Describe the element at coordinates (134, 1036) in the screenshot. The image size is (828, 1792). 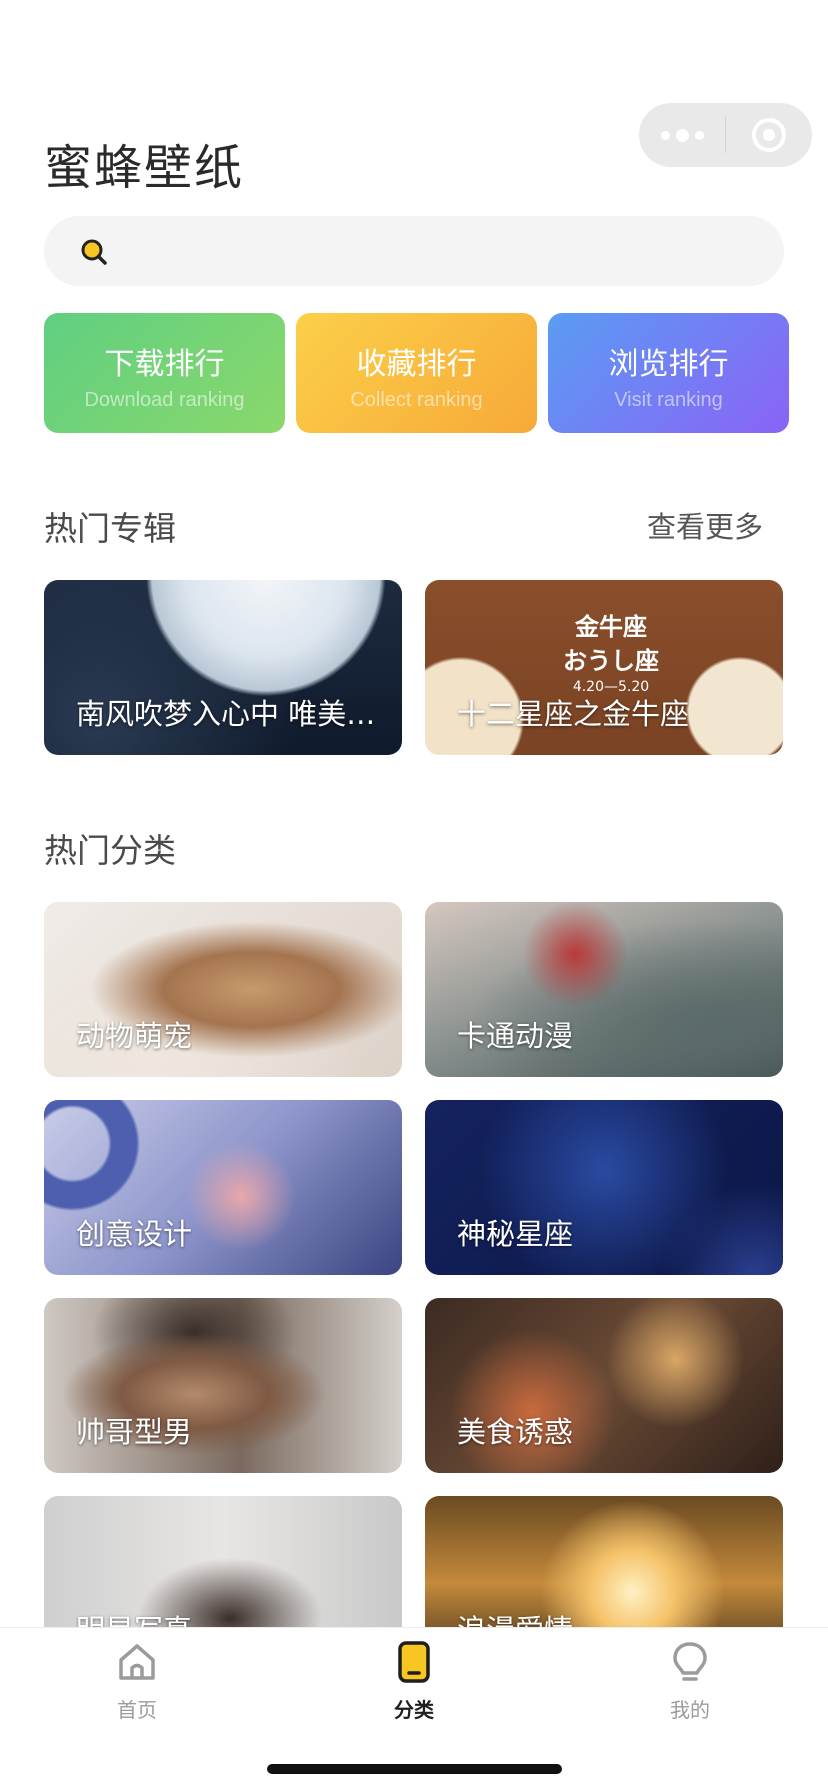
I see `category-label: 动物萌宠` at that location.